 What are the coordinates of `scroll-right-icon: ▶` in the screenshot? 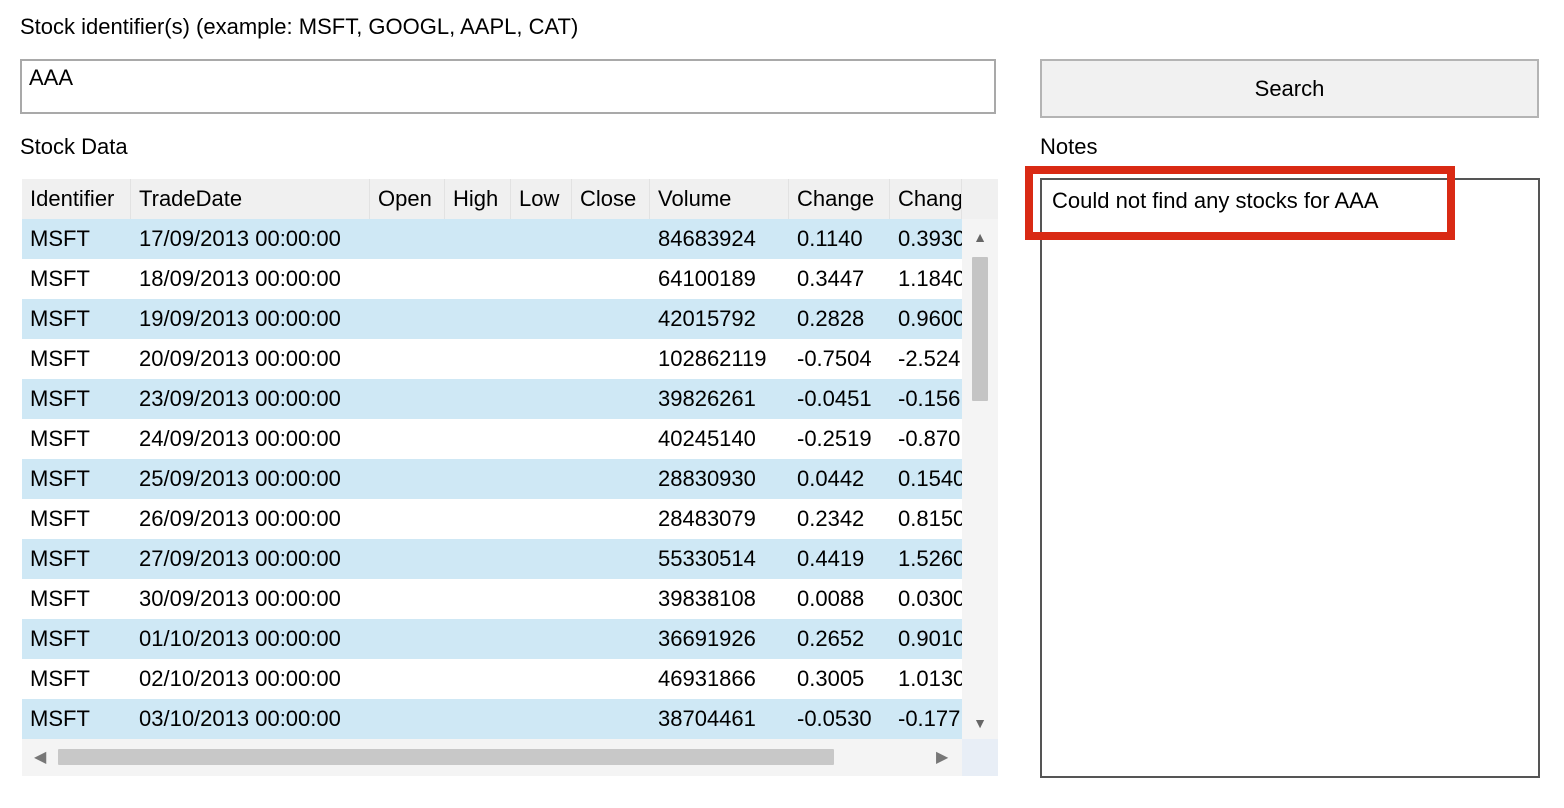 It's located at (942, 757).